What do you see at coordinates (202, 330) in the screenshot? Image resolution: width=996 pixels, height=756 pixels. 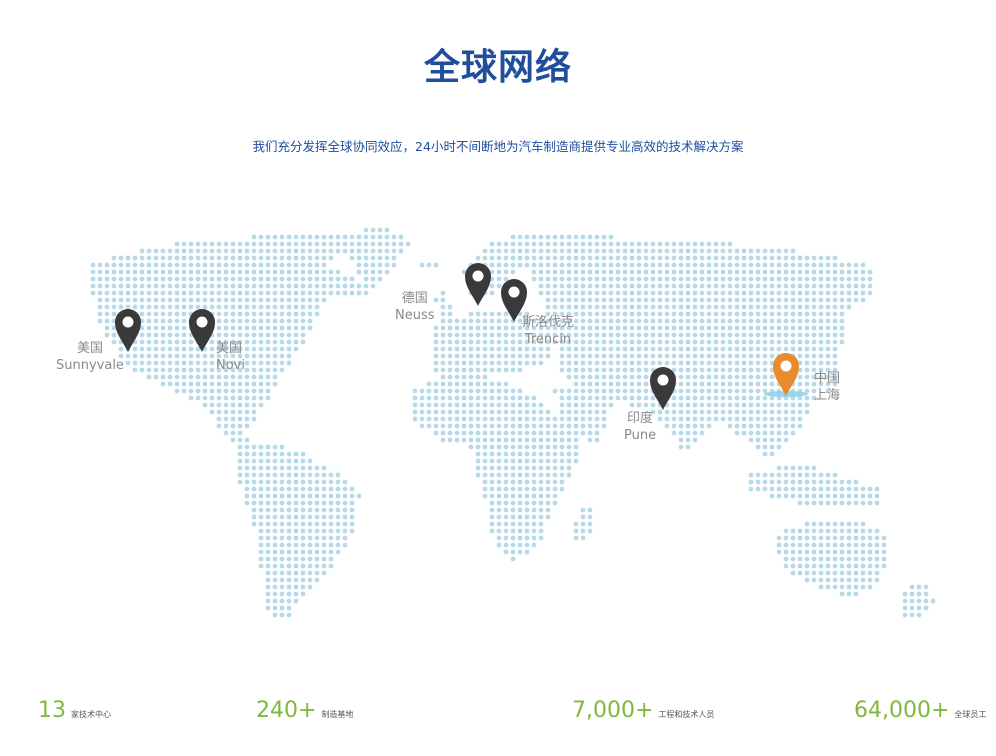 I see `map-pin-icon-novi` at bounding box center [202, 330].